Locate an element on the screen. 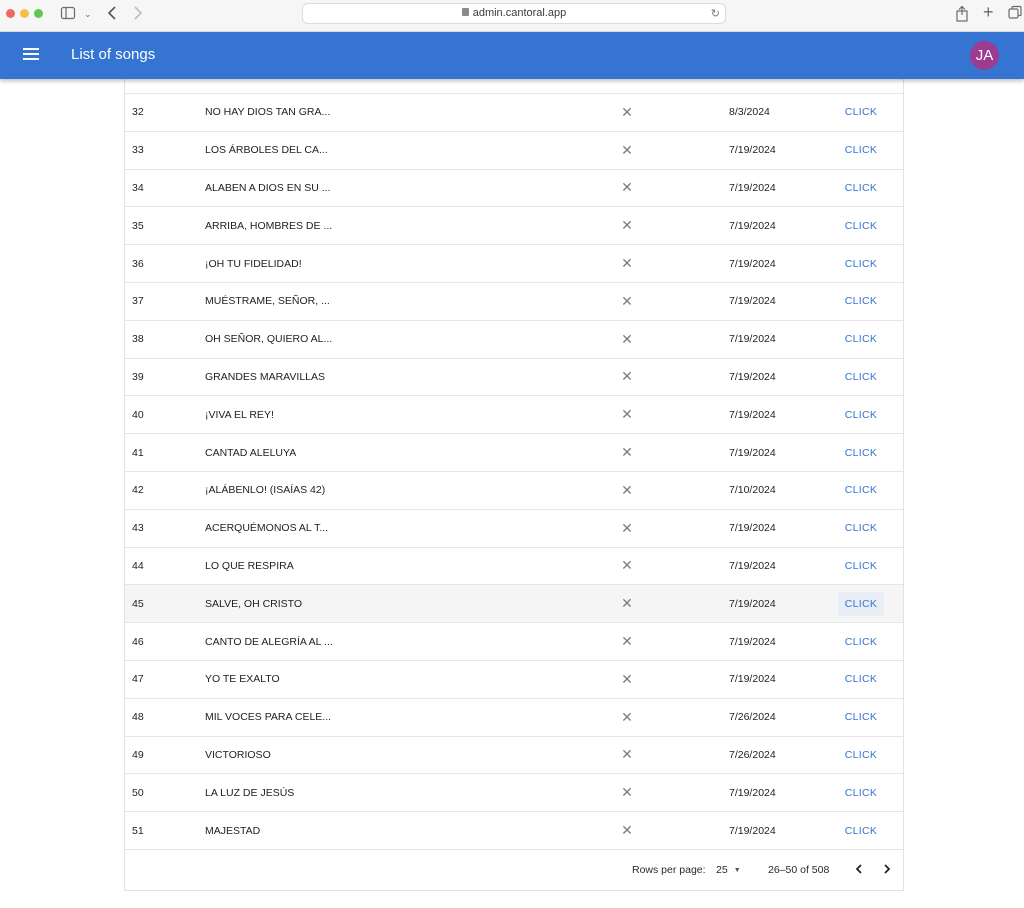 The image size is (1024, 908). close-window-button is located at coordinates (10, 13).